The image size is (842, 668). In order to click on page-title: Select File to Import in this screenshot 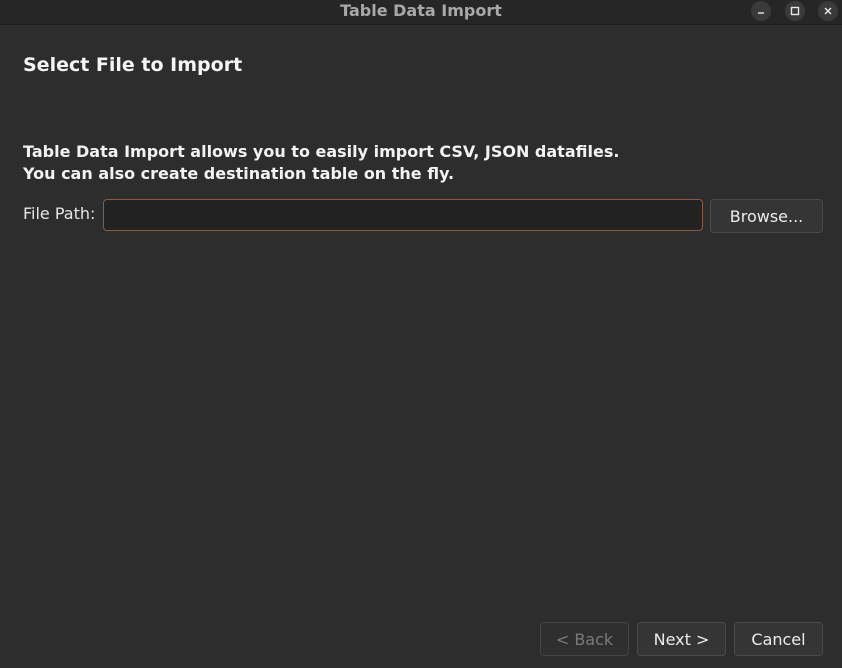, I will do `click(133, 65)`.